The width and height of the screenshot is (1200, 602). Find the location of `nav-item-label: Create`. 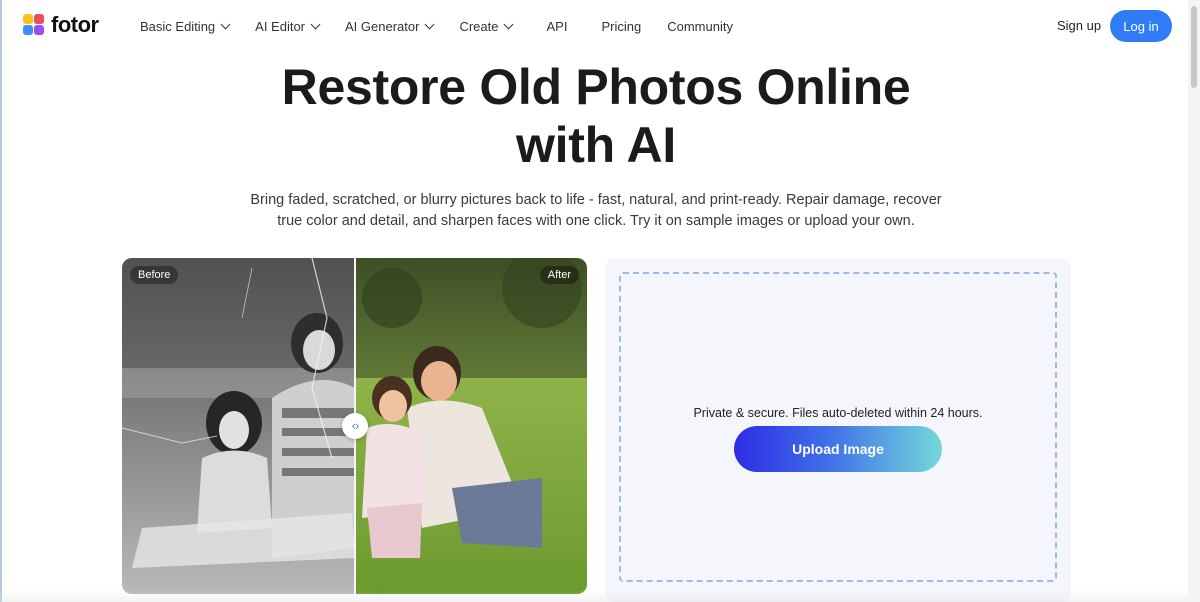

nav-item-label: Create is located at coordinates (479, 26).